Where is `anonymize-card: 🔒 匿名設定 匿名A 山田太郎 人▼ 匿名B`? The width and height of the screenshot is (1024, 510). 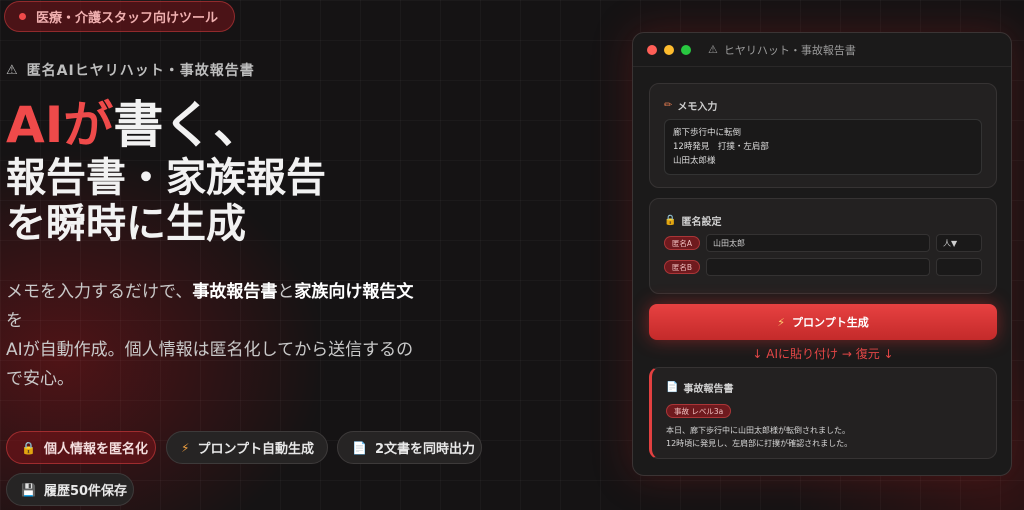 anonymize-card: 🔒 匿名設定 匿名A 山田太郎 人▼ 匿名B is located at coordinates (823, 246).